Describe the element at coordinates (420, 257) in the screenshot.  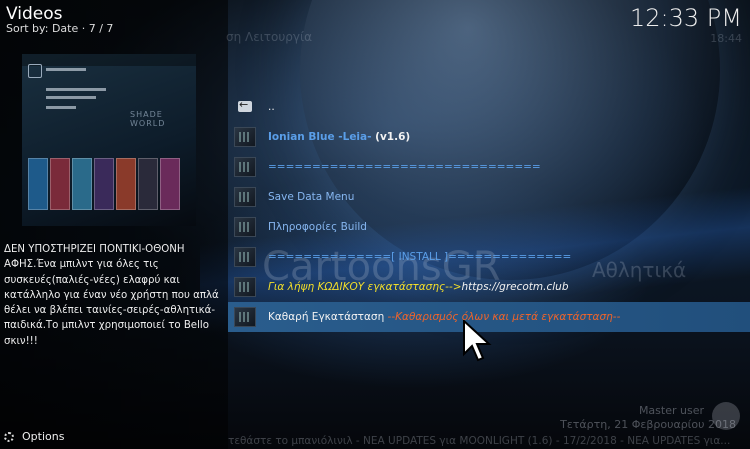
I see `list-item-label: ==============[ INSTALL ]==============` at that location.